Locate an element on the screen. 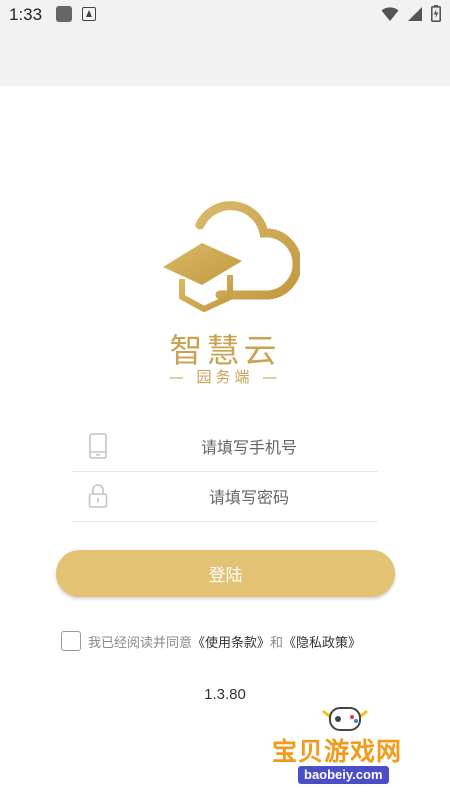  agreement-checkbox is located at coordinates (71, 641).